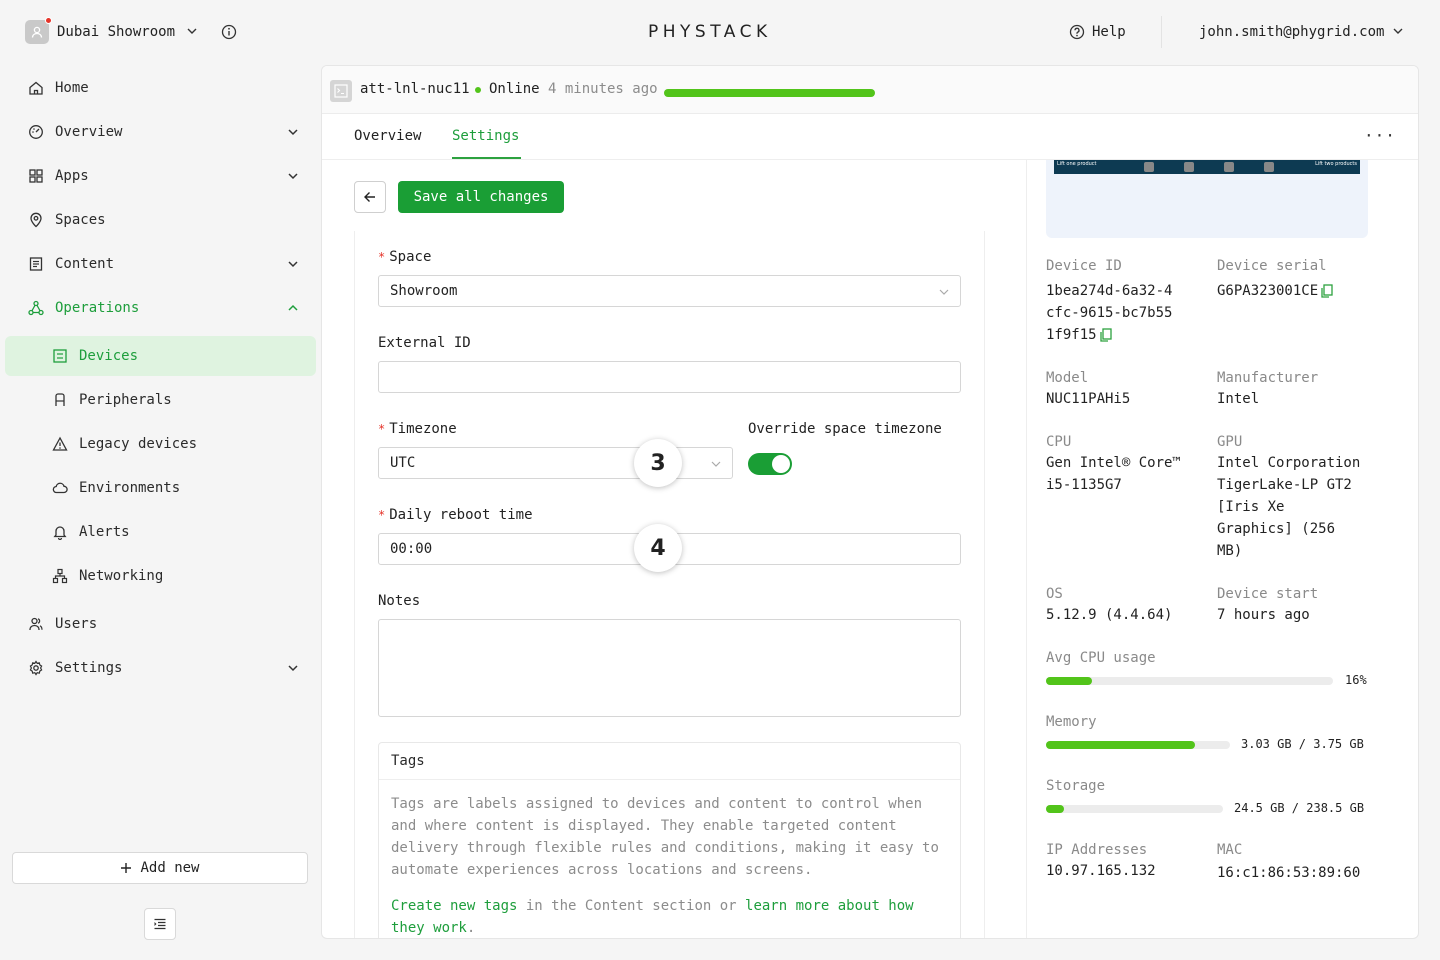 The height and width of the screenshot is (960, 1440). What do you see at coordinates (72, 176) in the screenshot?
I see `sidebar-item-label: Apps` at bounding box center [72, 176].